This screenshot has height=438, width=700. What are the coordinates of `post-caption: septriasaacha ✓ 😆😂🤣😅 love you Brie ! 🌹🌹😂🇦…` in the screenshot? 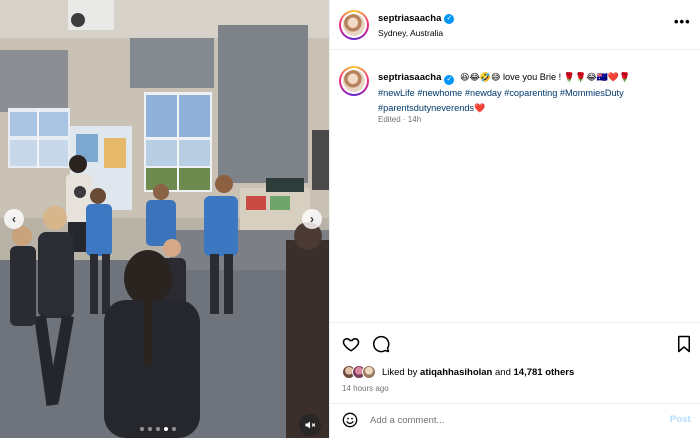 It's located at (534, 93).